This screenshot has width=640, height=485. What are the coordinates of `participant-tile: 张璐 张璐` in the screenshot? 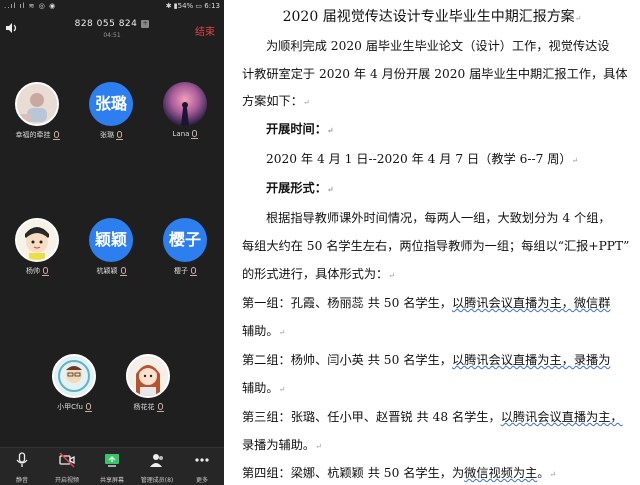 It's located at (111, 111).